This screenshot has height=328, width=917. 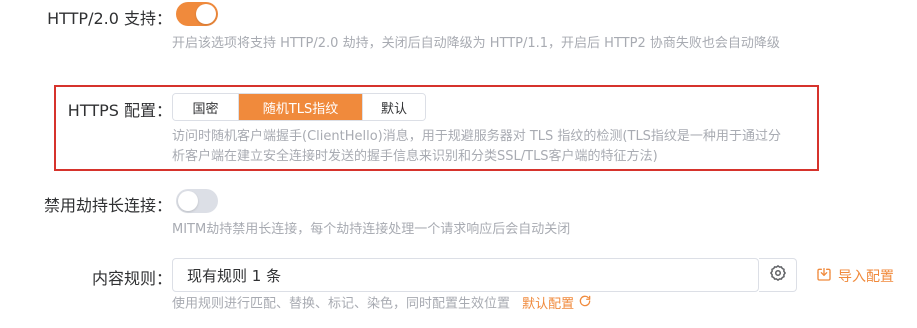 I want to click on import-config-label: 导入配置, so click(x=866, y=277).